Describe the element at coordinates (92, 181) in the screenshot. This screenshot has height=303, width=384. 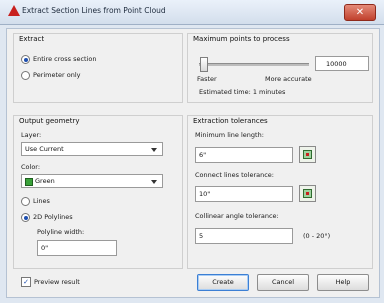
I see `color-dropdown: Green` at that location.